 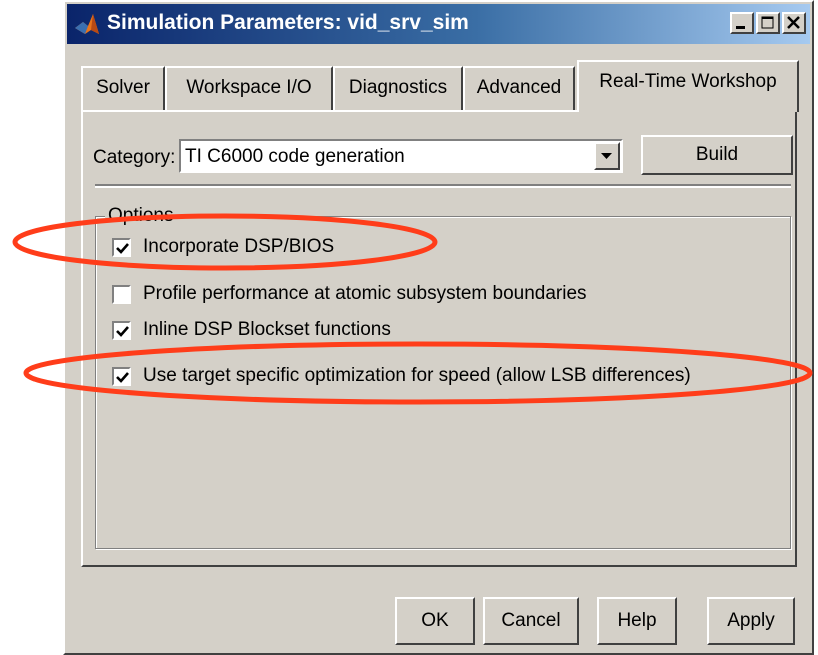 I want to click on tab-diagnostics-label: Diagnostics, so click(x=398, y=87).